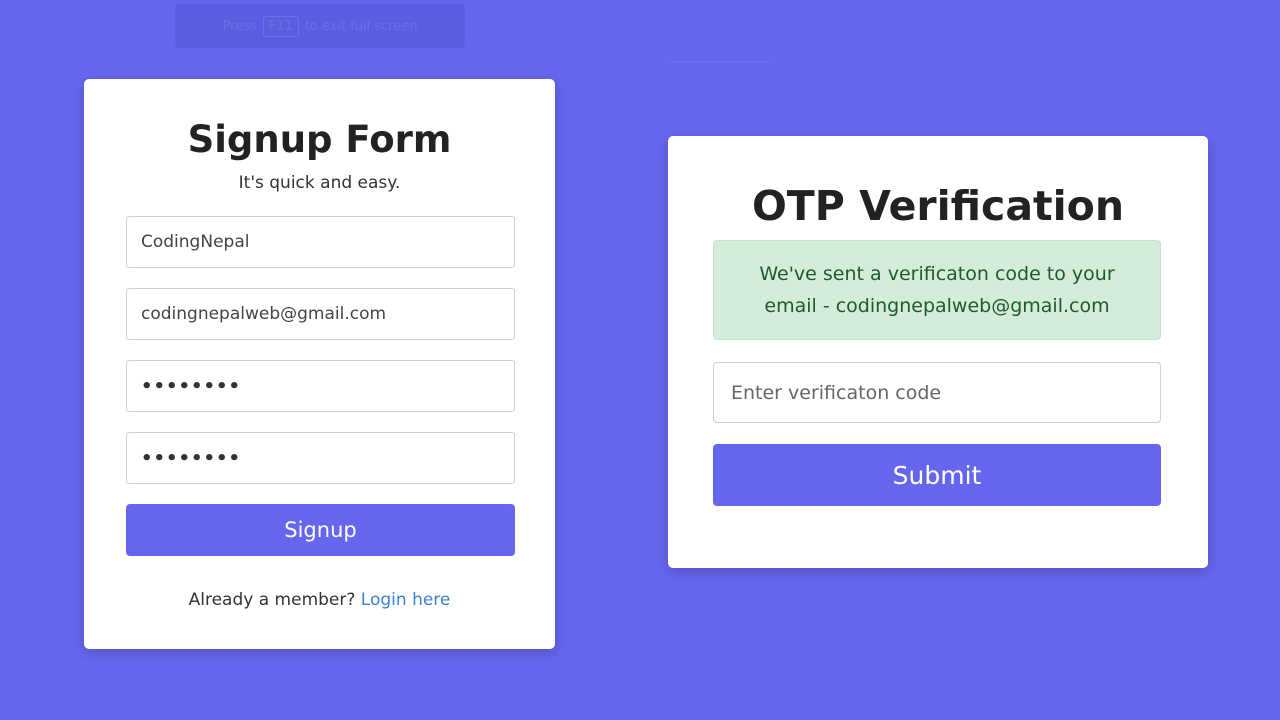 This screenshot has height=720, width=1280. What do you see at coordinates (320, 530) in the screenshot?
I see `signup-button: Signup` at bounding box center [320, 530].